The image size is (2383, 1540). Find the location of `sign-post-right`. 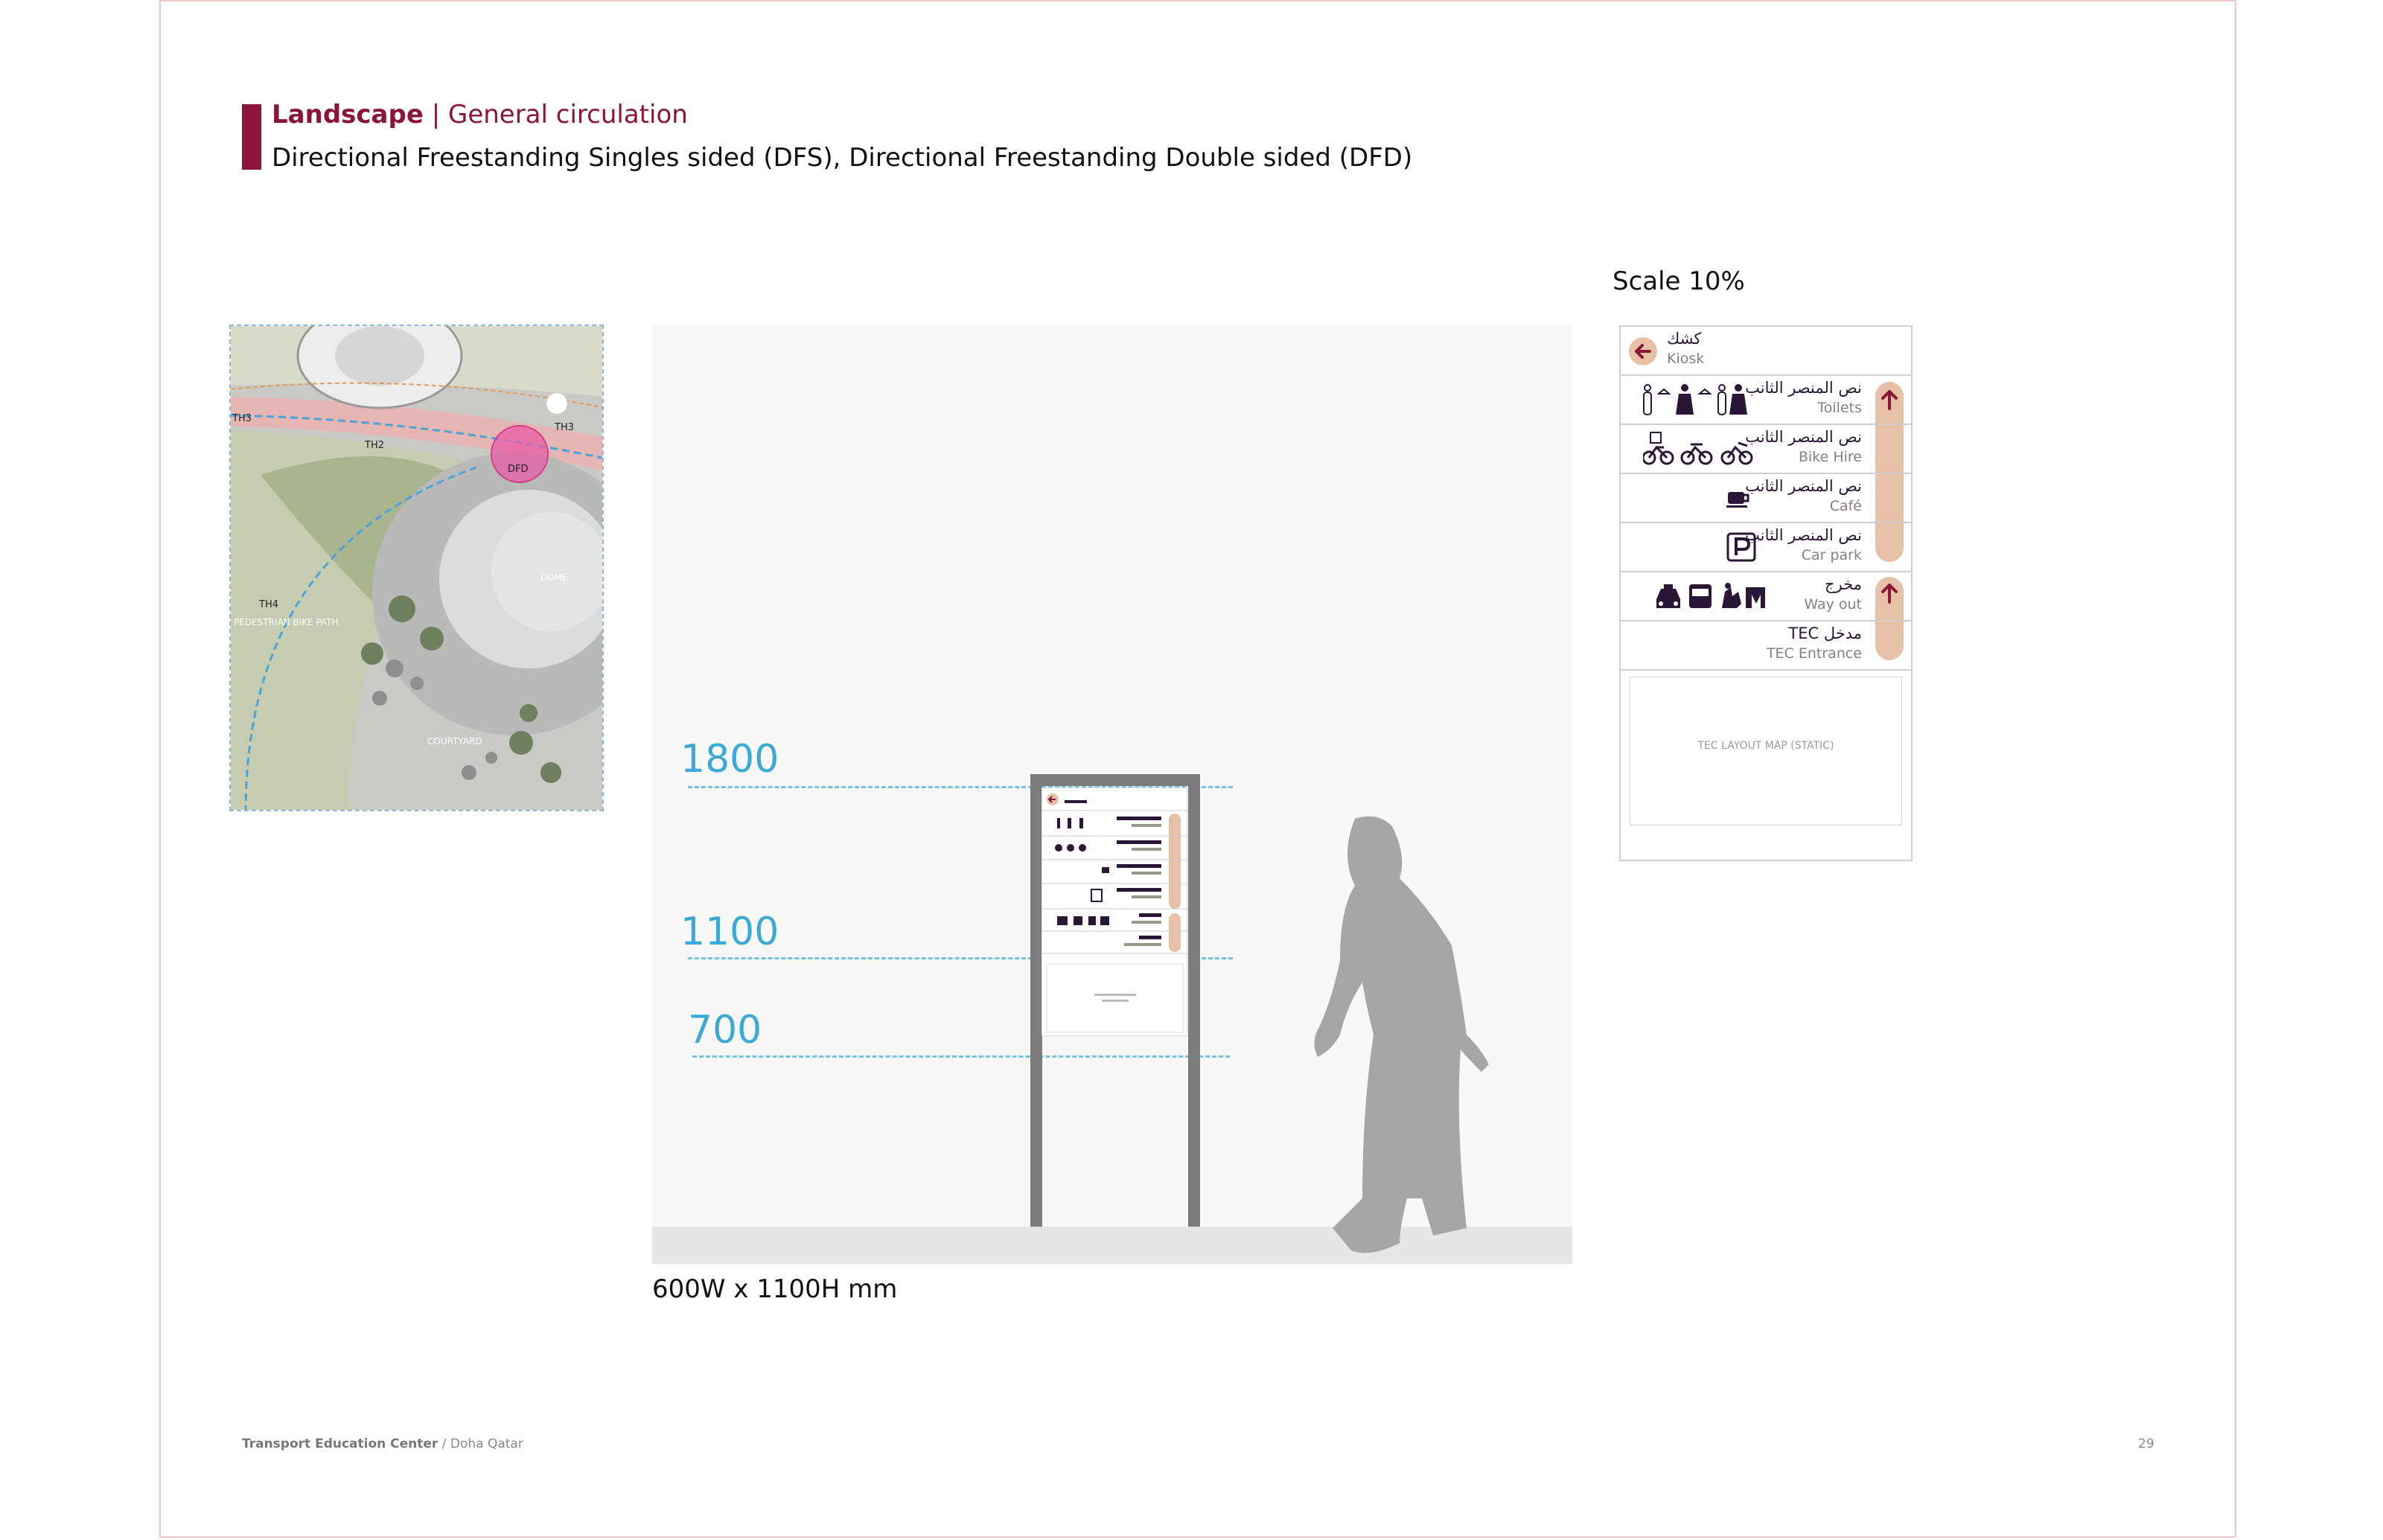

sign-post-right is located at coordinates (1194, 1001).